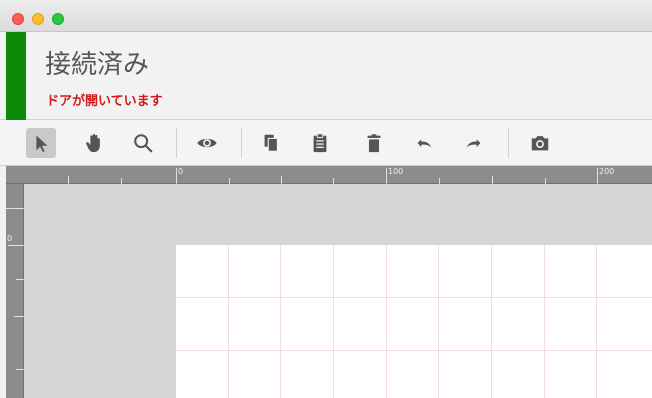 The height and width of the screenshot is (398, 652). Describe the element at coordinates (10, 238) in the screenshot. I see `ruler-label-v0: 0` at that location.